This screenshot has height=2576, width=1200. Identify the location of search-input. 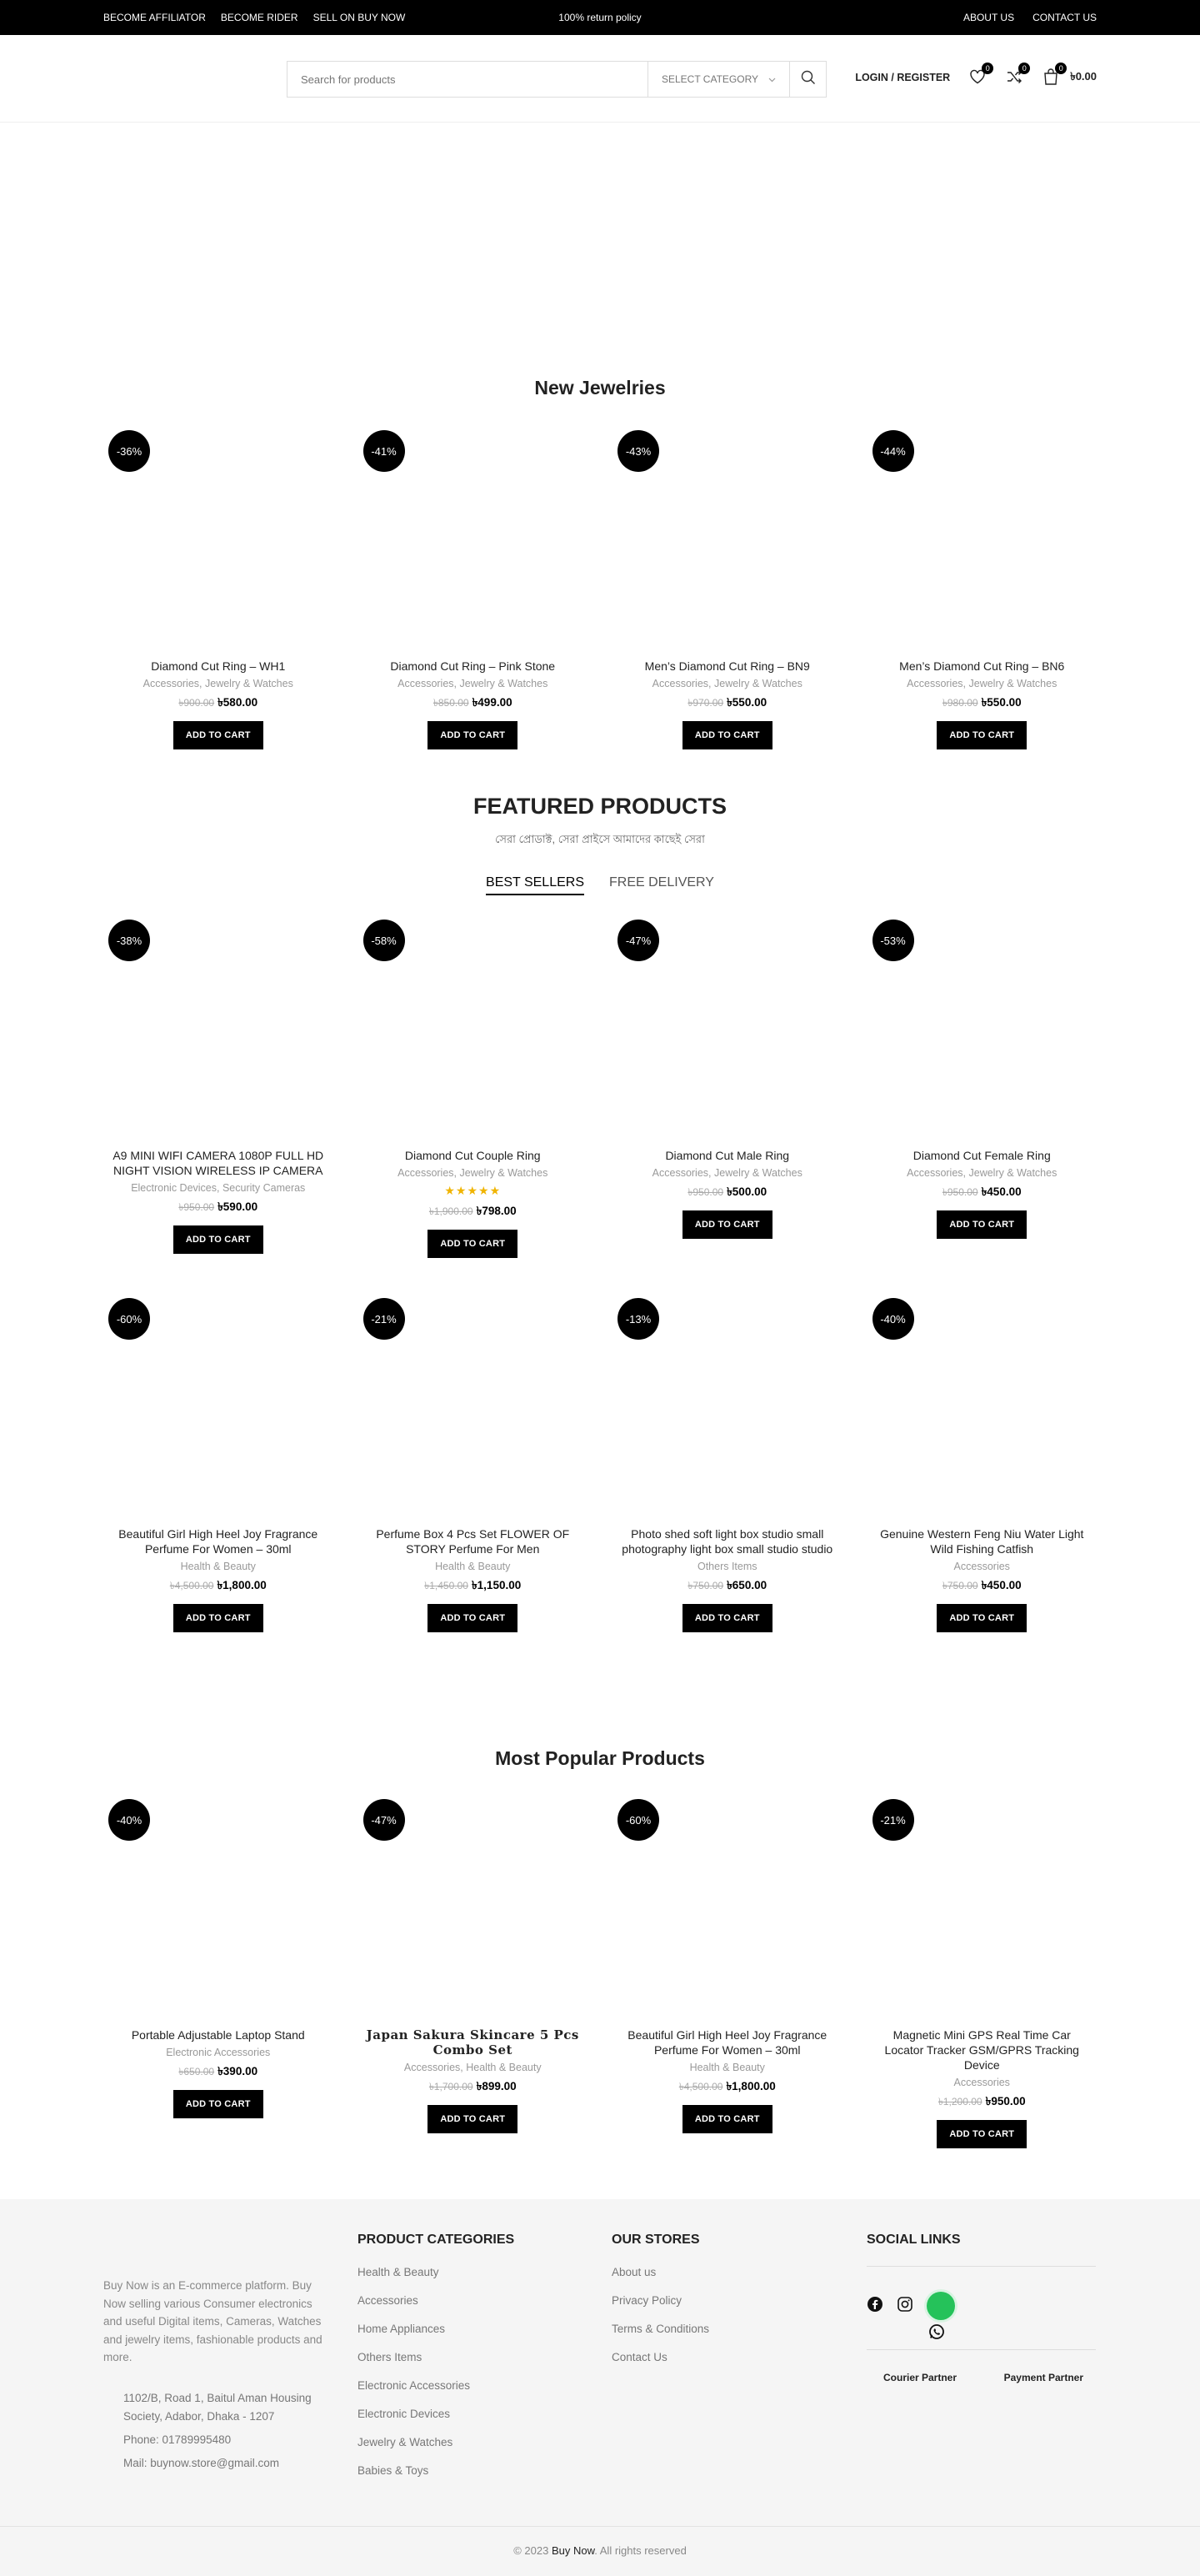
(468, 79).